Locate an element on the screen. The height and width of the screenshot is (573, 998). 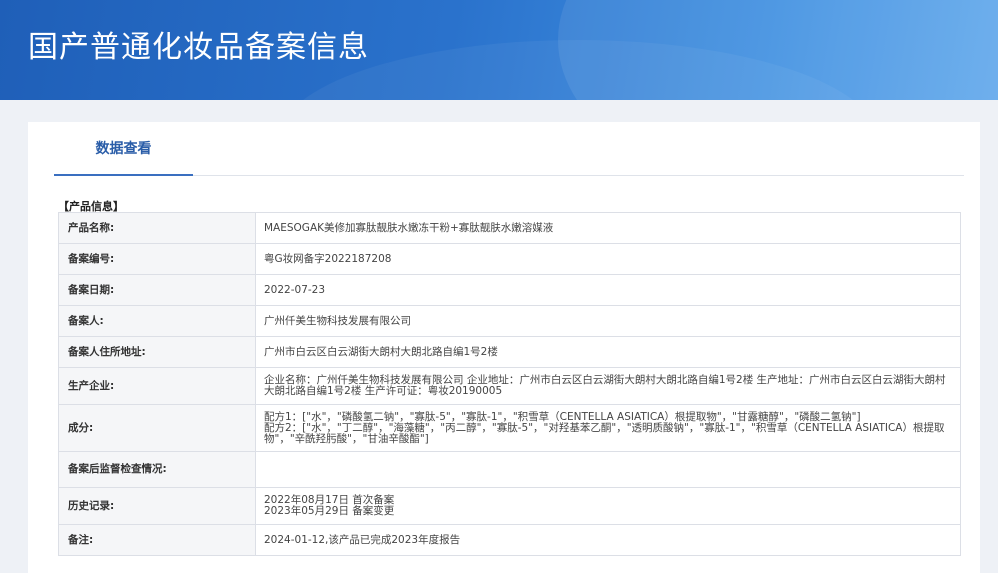
table-row-supervision: 备案后监督检查情况: is located at coordinates (509, 469).